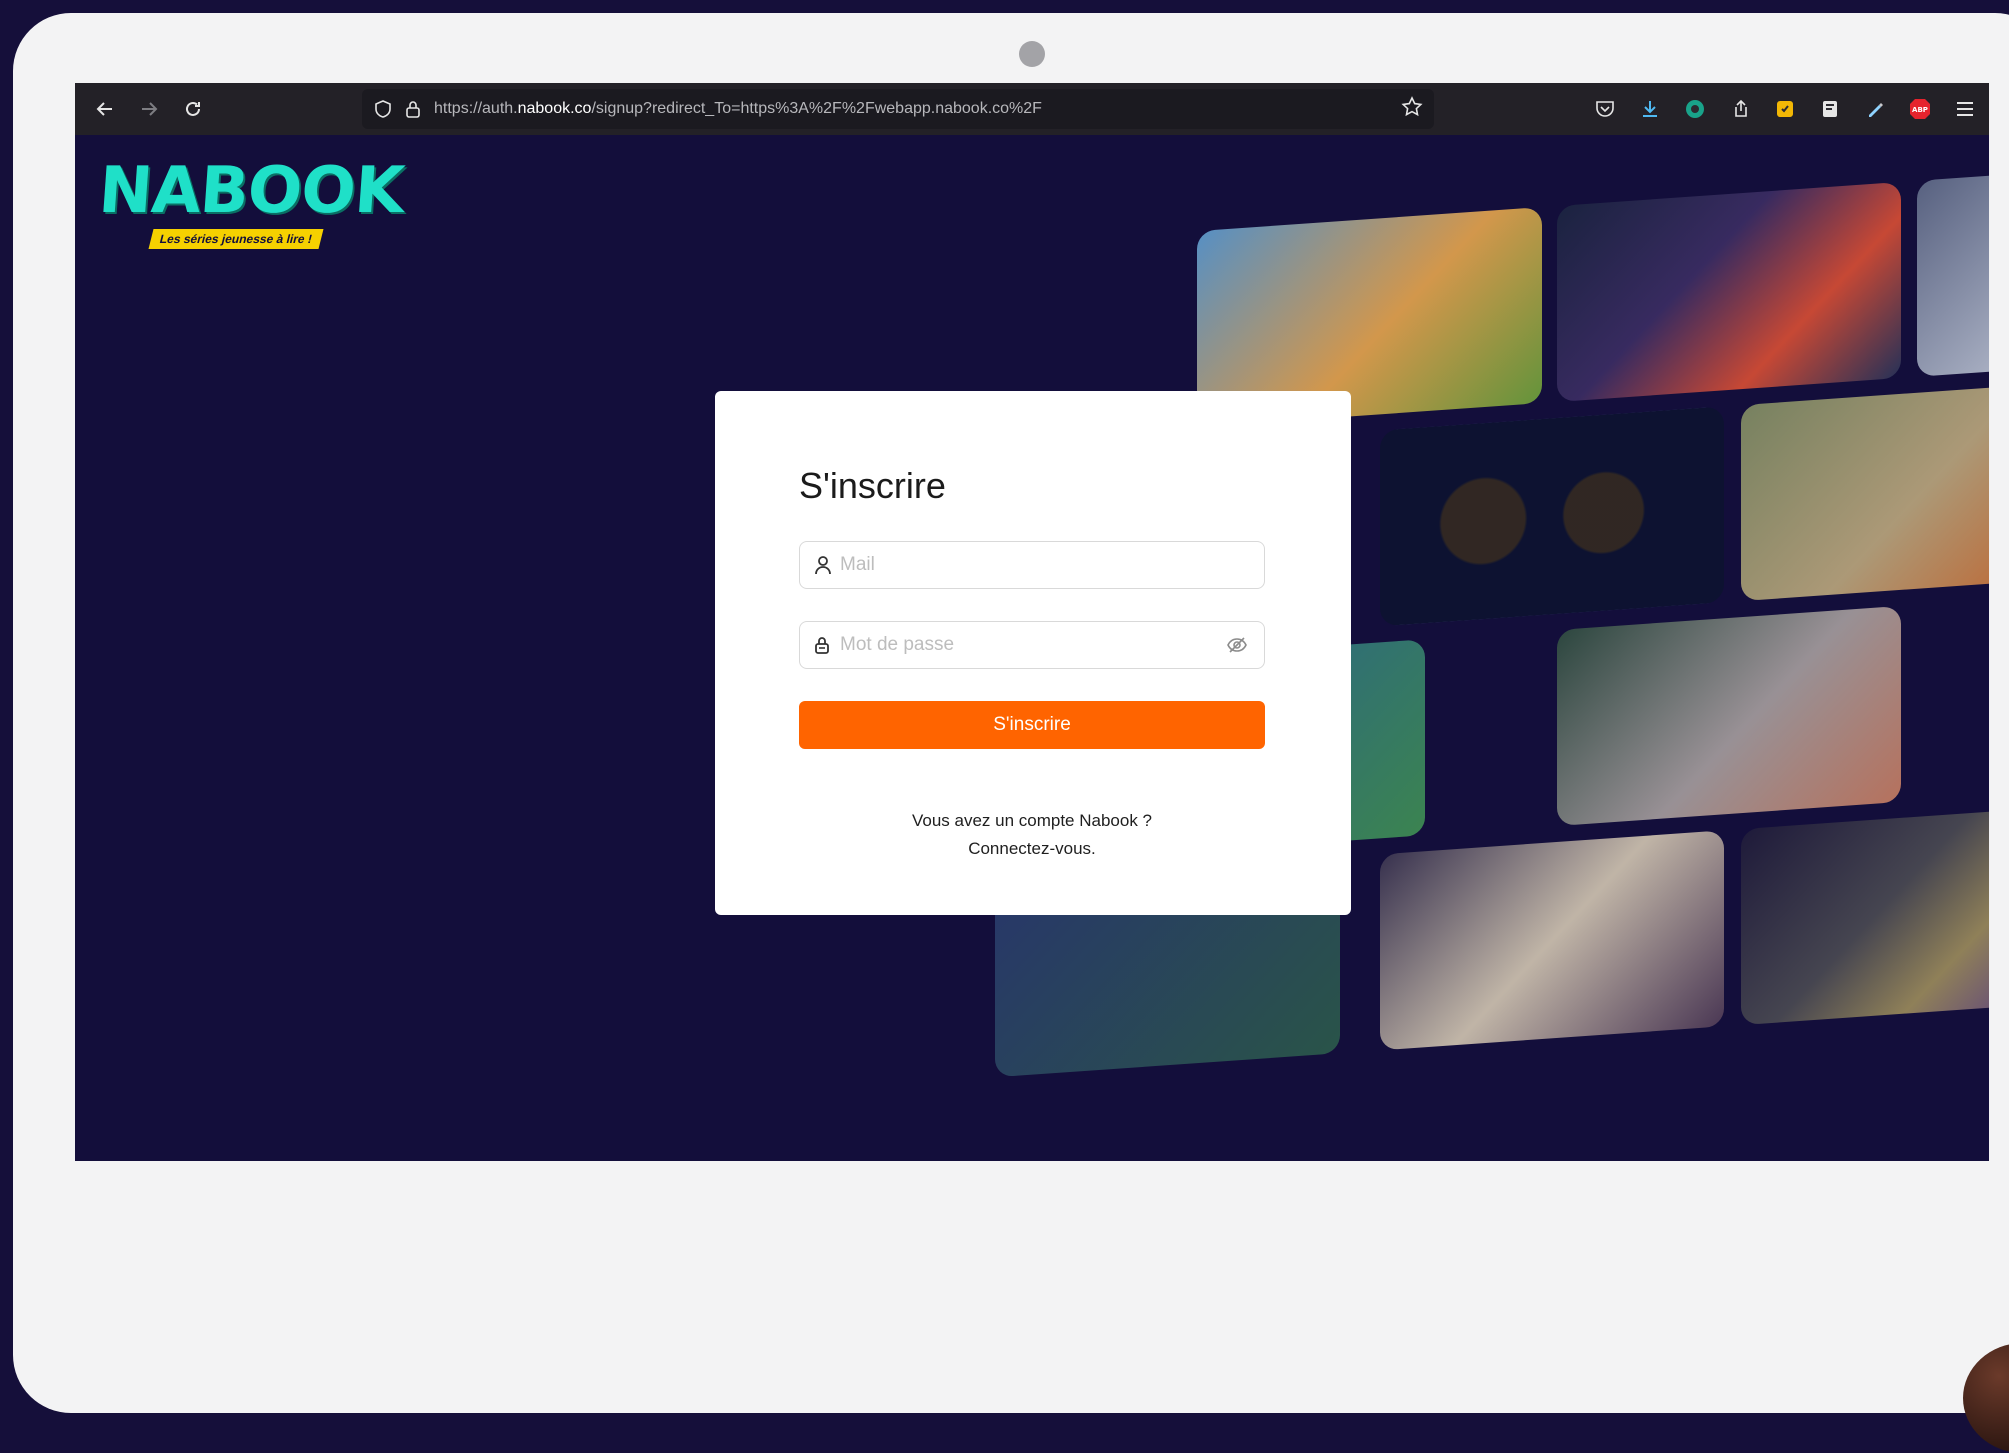 This screenshot has height=1453, width=2009. I want to click on page-title: S'inscrire, so click(872, 485).